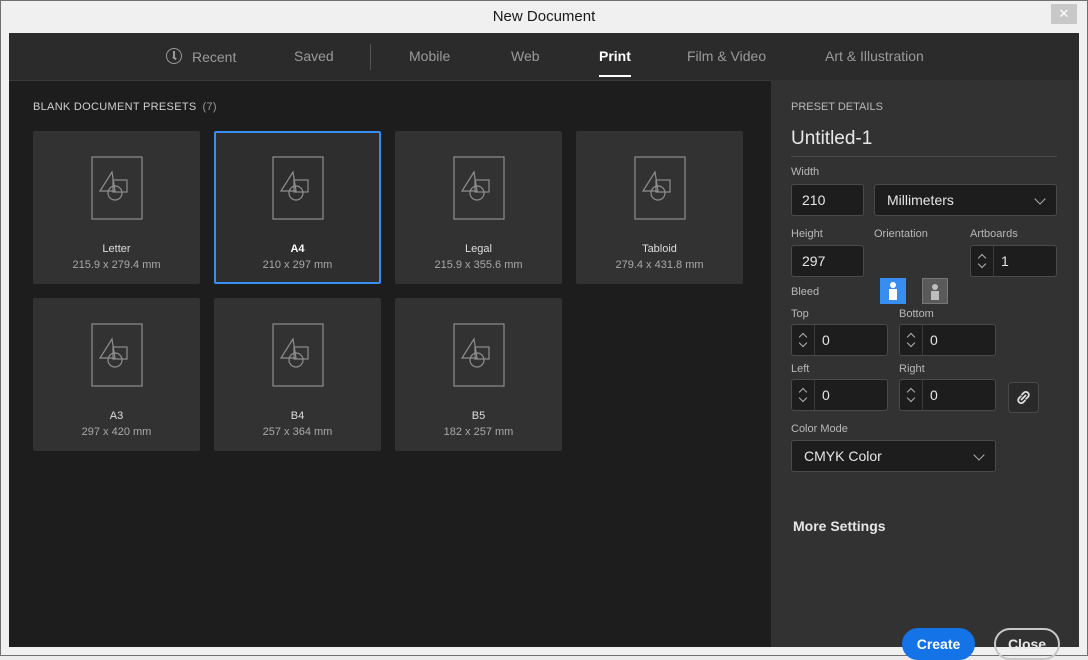 The image size is (1088, 660). What do you see at coordinates (116, 249) in the screenshot?
I see `preset-name: Letter` at bounding box center [116, 249].